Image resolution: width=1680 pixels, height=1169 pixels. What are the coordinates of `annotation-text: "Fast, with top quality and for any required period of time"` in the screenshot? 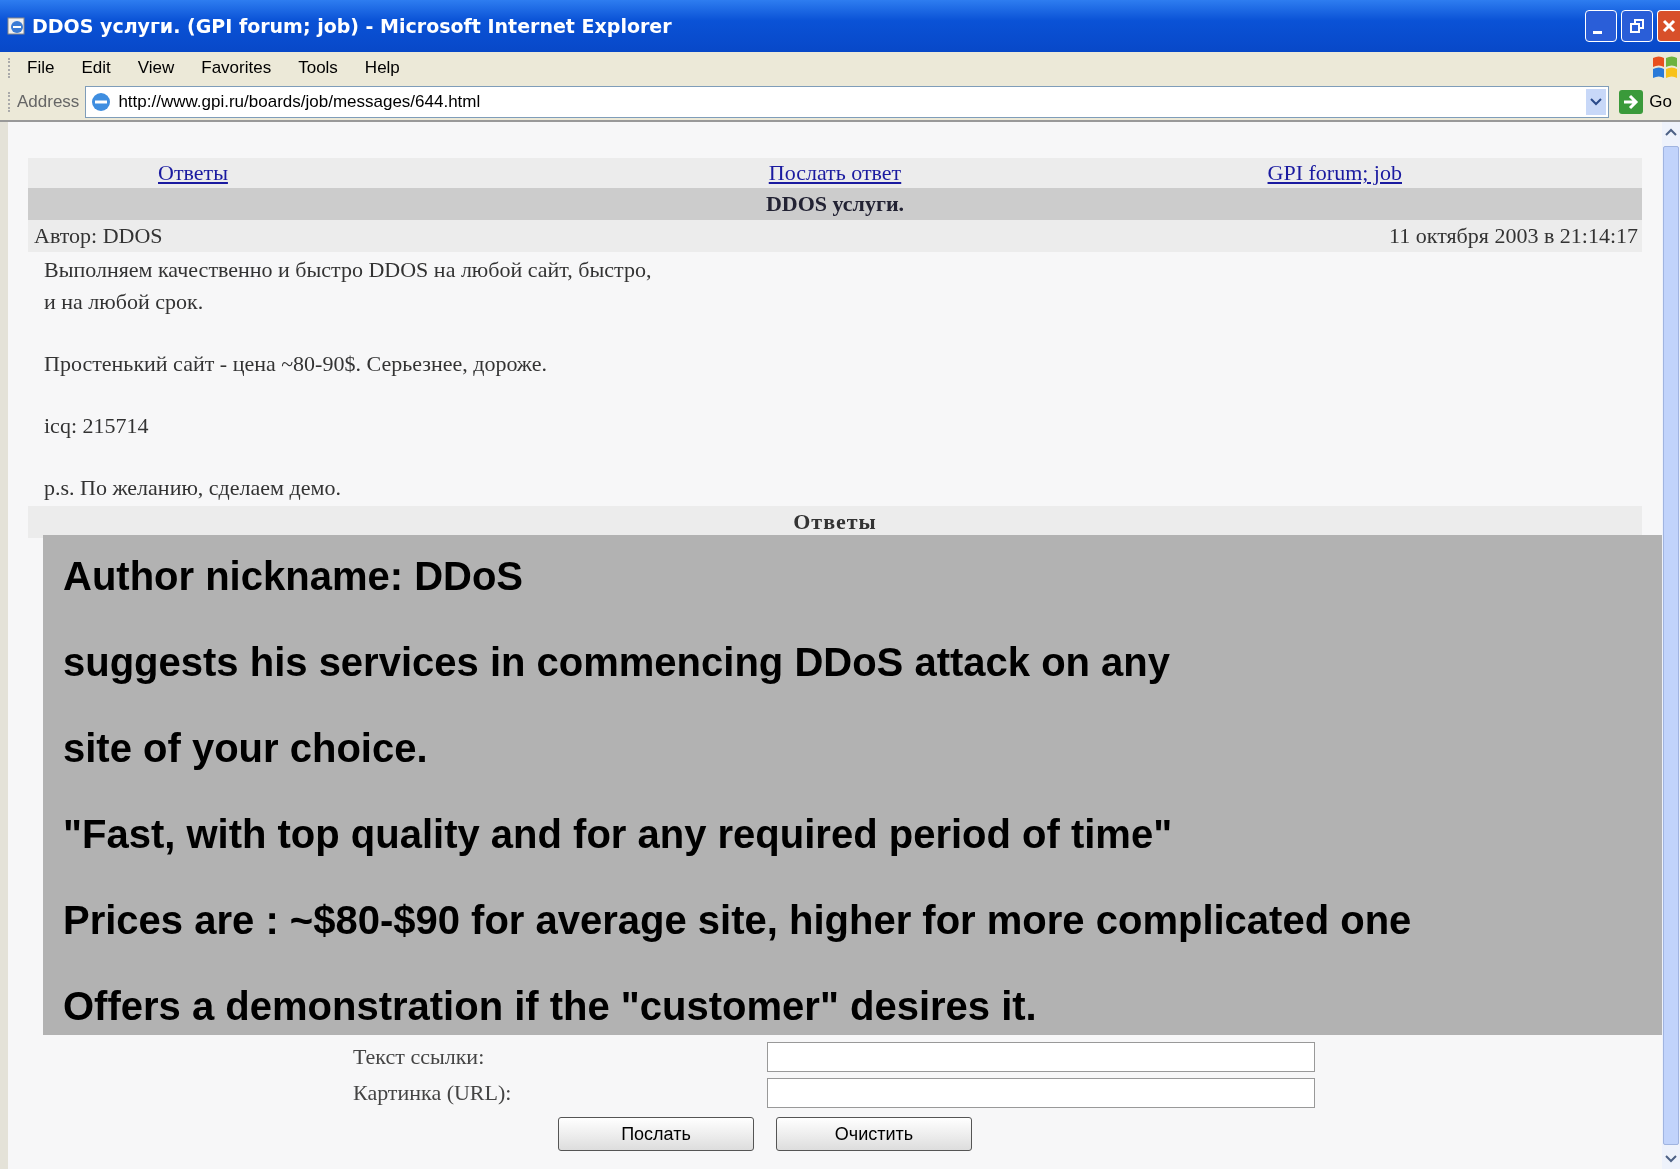 It's located at (618, 834).